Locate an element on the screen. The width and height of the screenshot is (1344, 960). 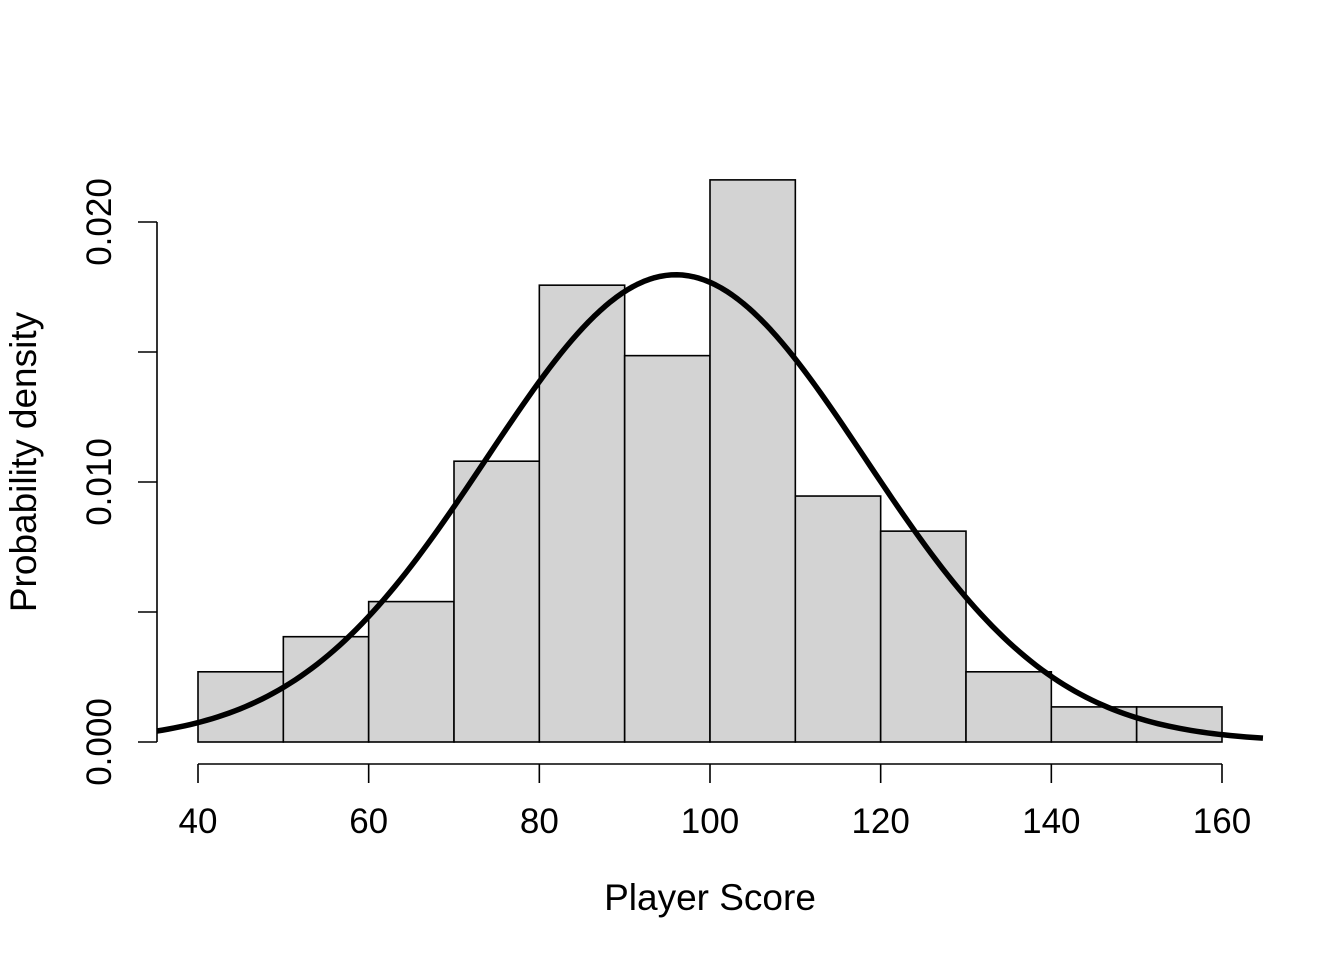
x-tick-label: 160 is located at coordinates (1222, 821).